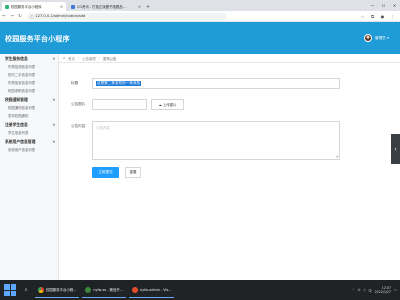 This screenshot has height=300, width=400. Describe the element at coordinates (26, 7) in the screenshot. I see `tab-title: 校园服务平台小程序` at that location.